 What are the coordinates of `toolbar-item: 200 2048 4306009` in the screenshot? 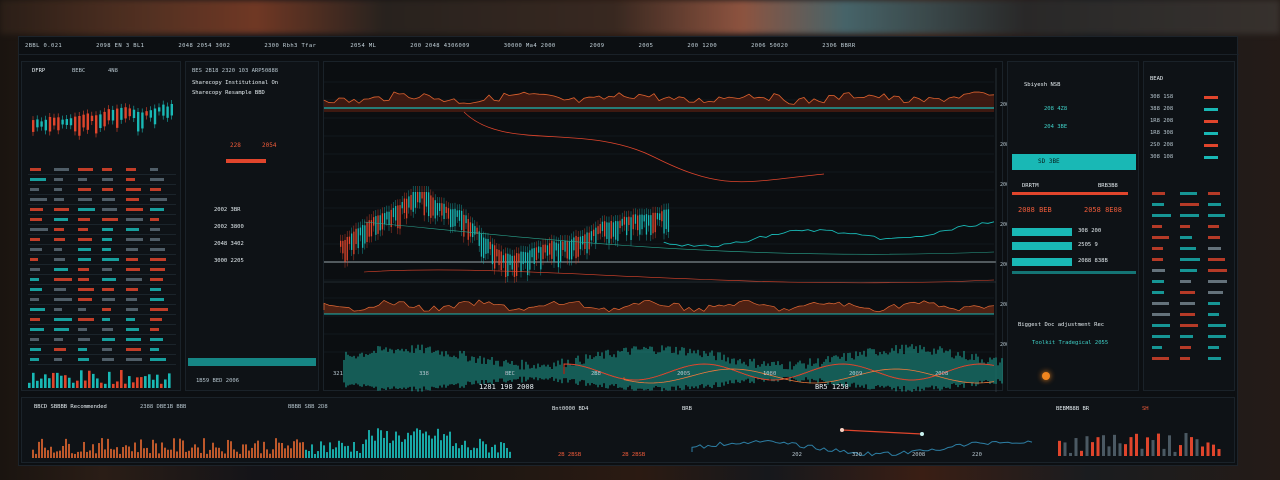 It's located at (439, 46).